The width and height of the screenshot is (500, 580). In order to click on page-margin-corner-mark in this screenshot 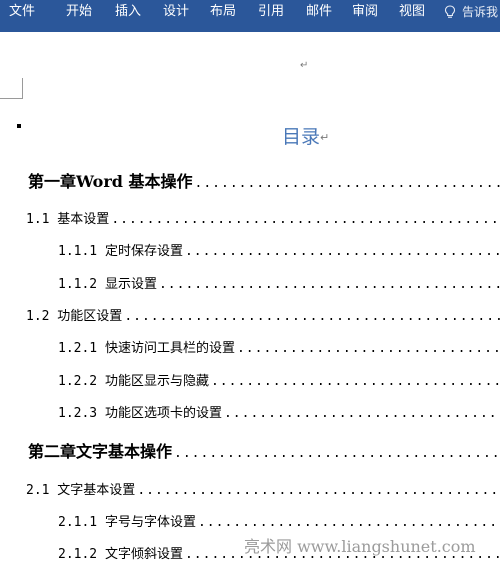, I will do `click(11, 88)`.